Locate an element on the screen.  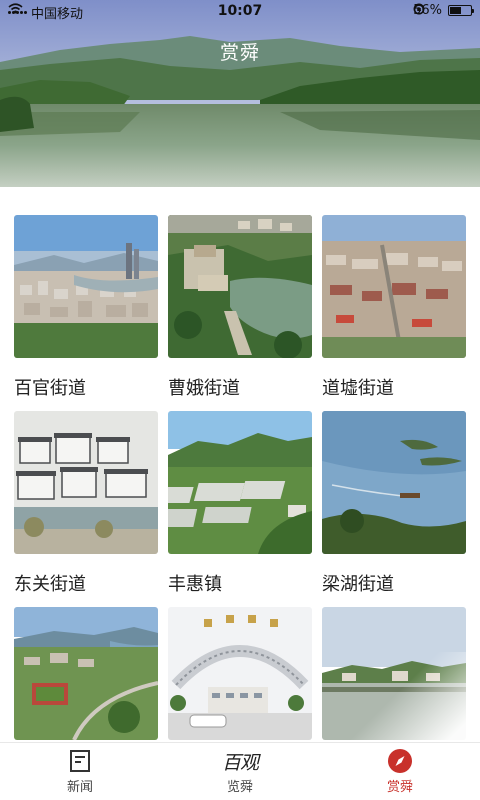
district-name: 道墟街道 is located at coordinates (358, 388).